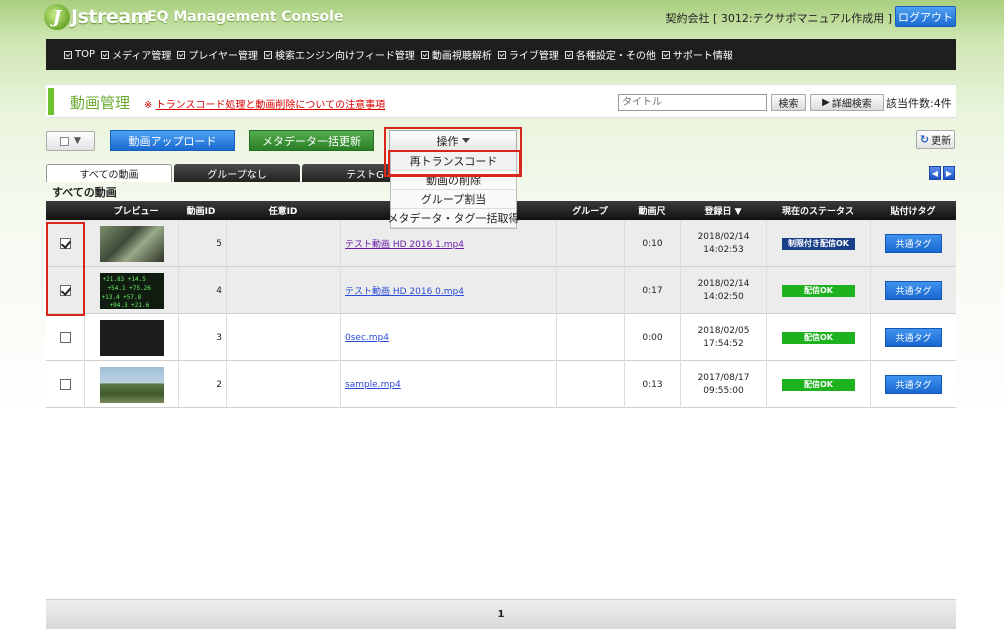 The image size is (1004, 629). I want to click on upload-button: 動画アップロード, so click(172, 140).